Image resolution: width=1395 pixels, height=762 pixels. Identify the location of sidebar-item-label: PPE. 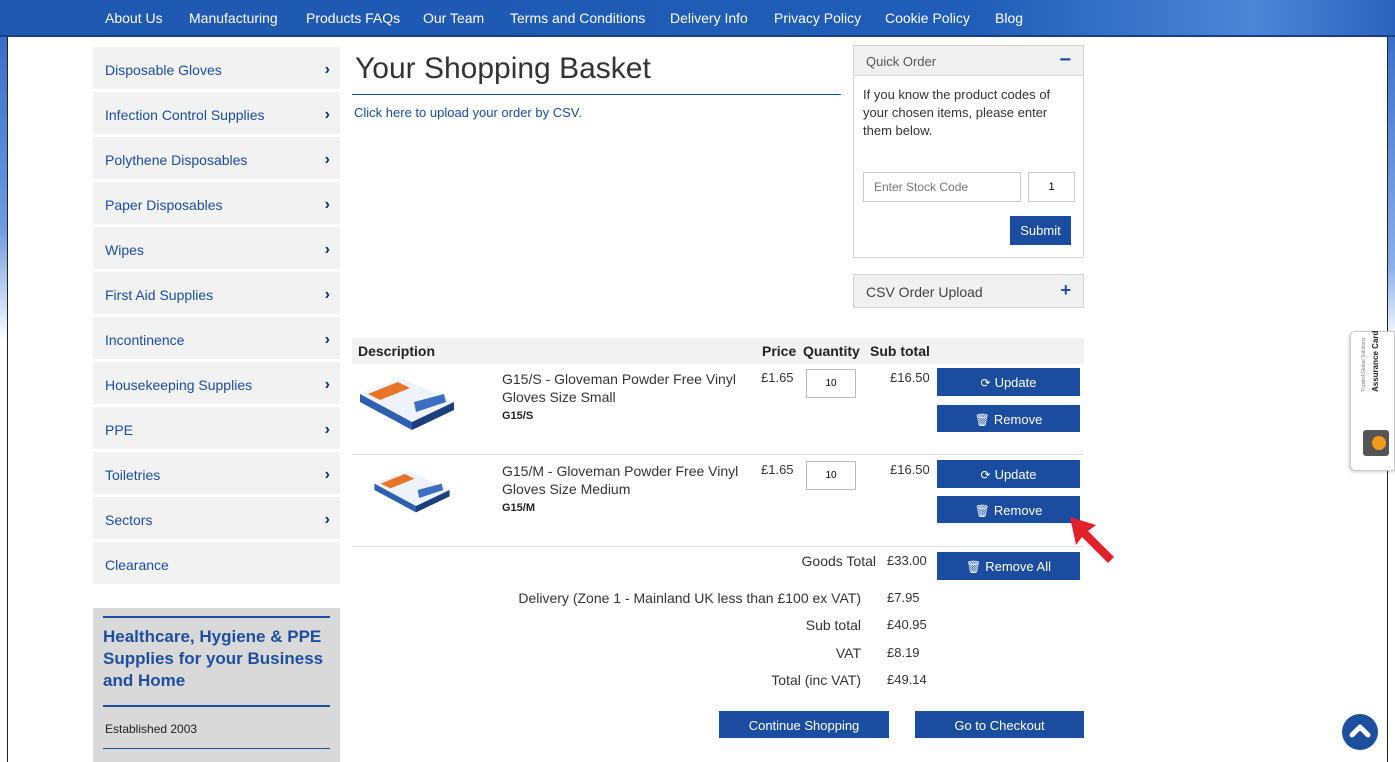
(119, 430).